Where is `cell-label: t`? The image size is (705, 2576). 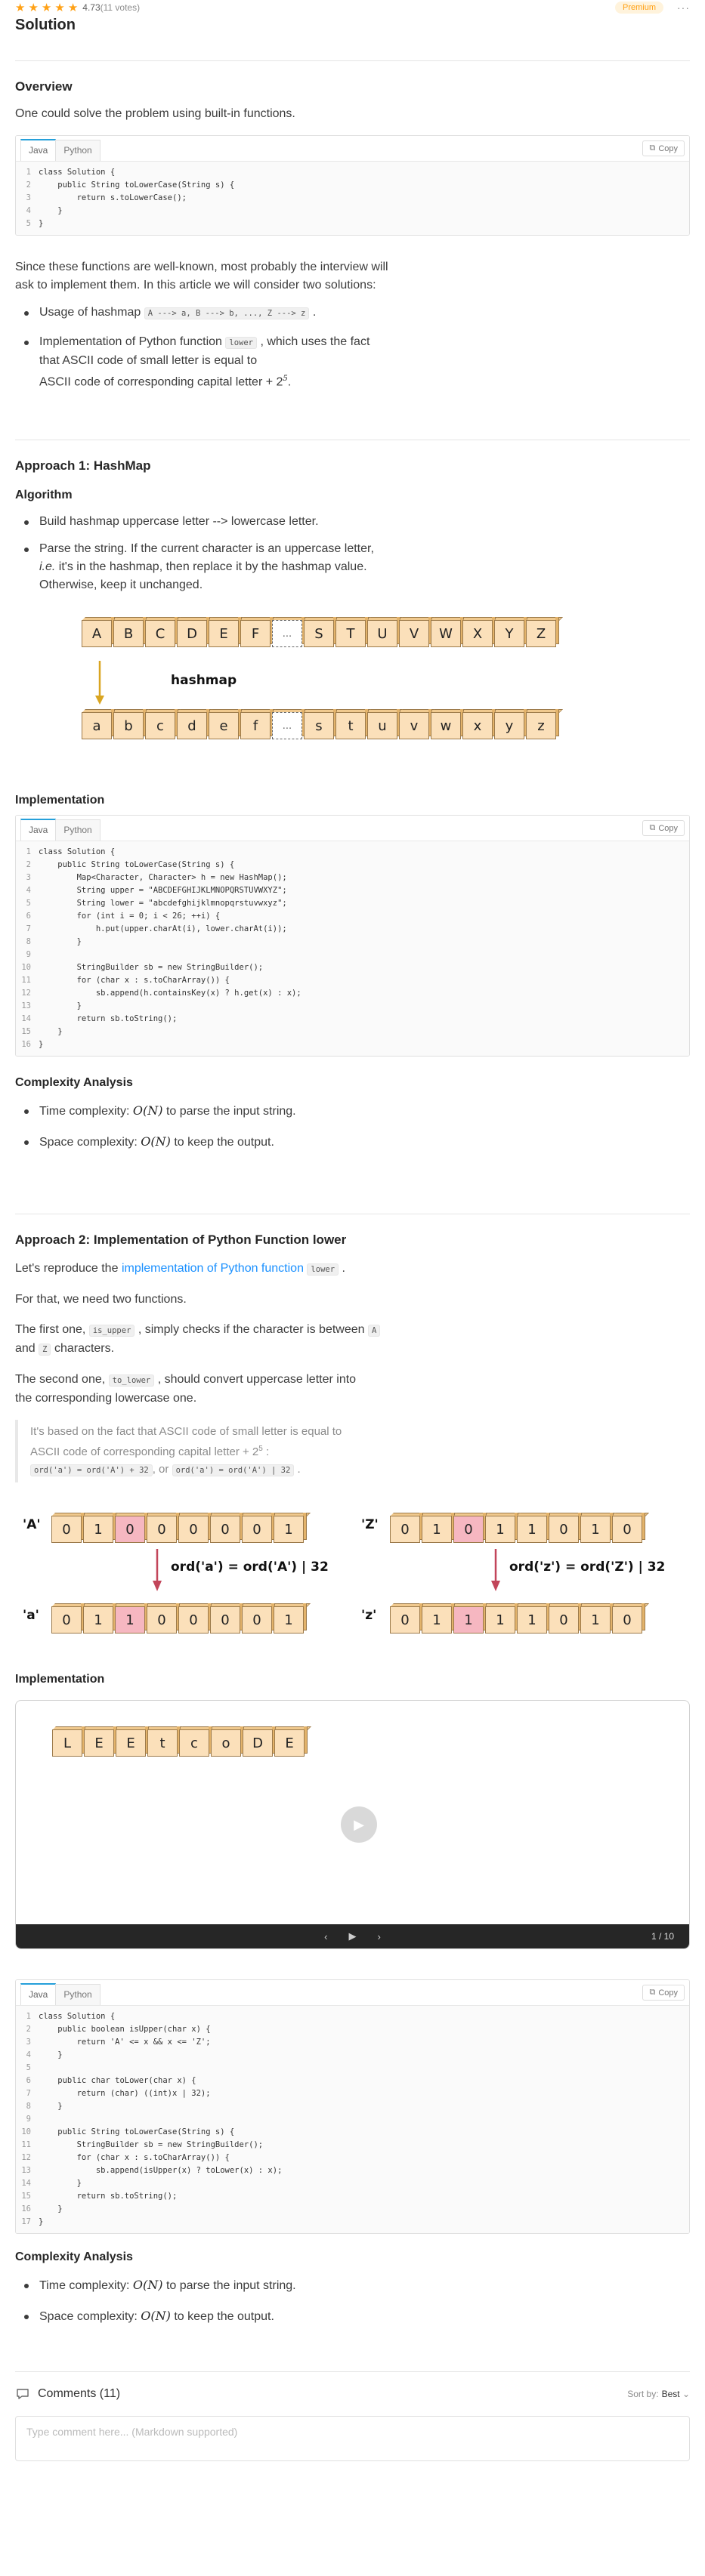
cell-label: t is located at coordinates (350, 726).